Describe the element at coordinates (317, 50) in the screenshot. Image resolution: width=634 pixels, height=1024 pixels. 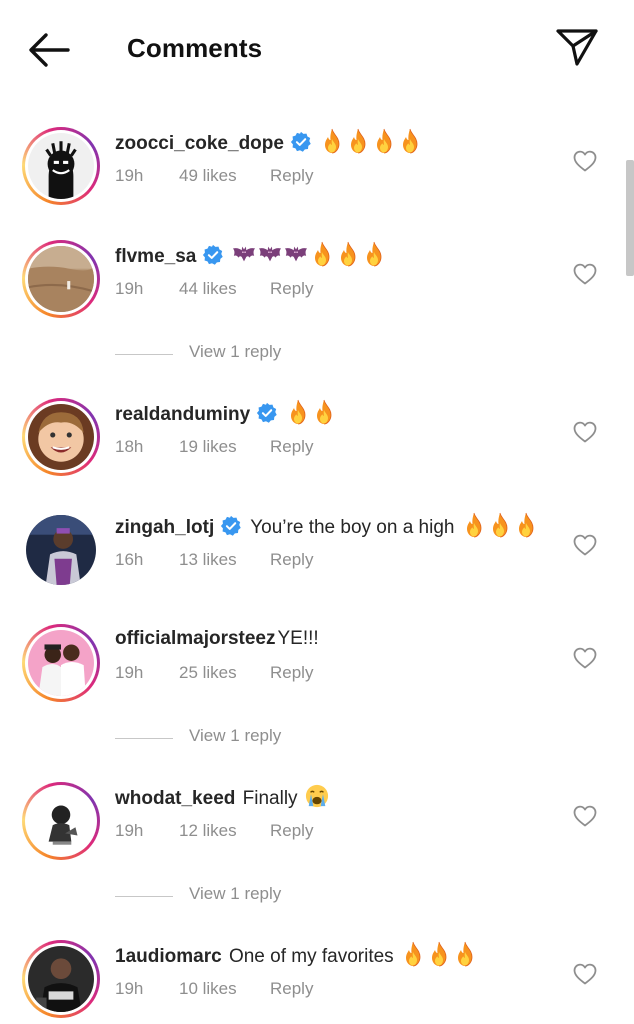
I see `header-bar: Comments` at that location.